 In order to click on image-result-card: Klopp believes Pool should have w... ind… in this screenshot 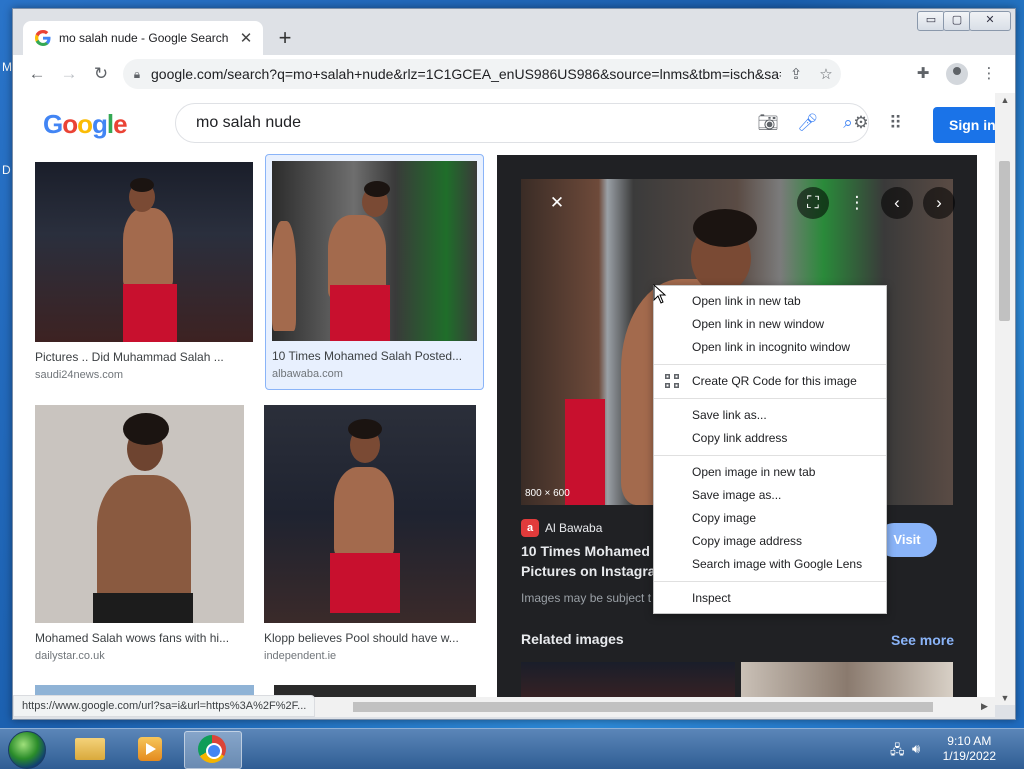, I will do `click(370, 533)`.